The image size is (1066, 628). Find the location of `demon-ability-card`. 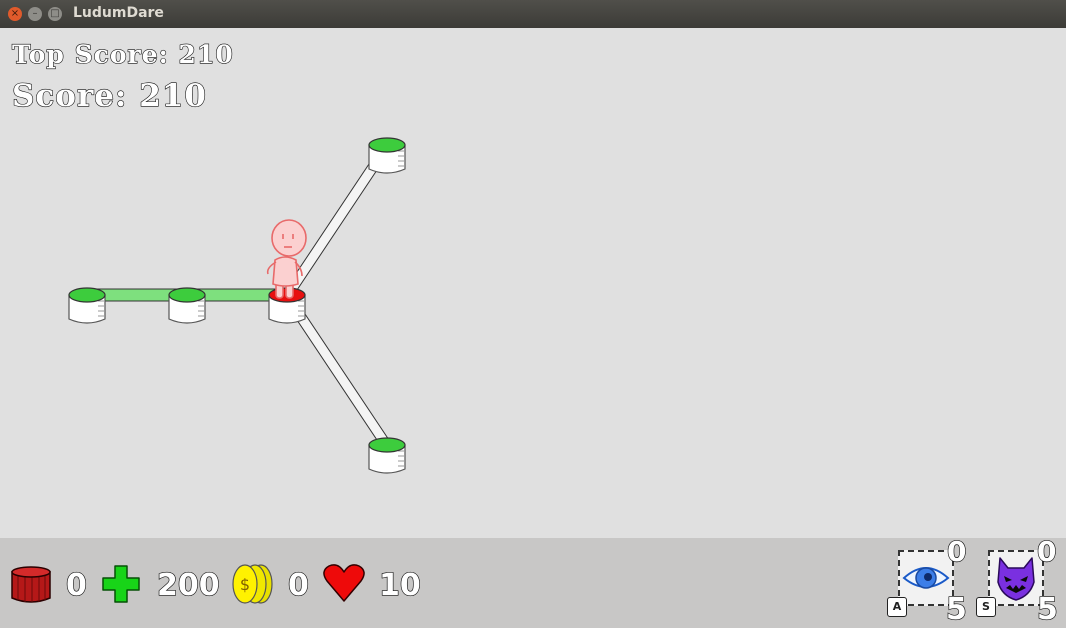

demon-ability-card is located at coordinates (1016, 578).